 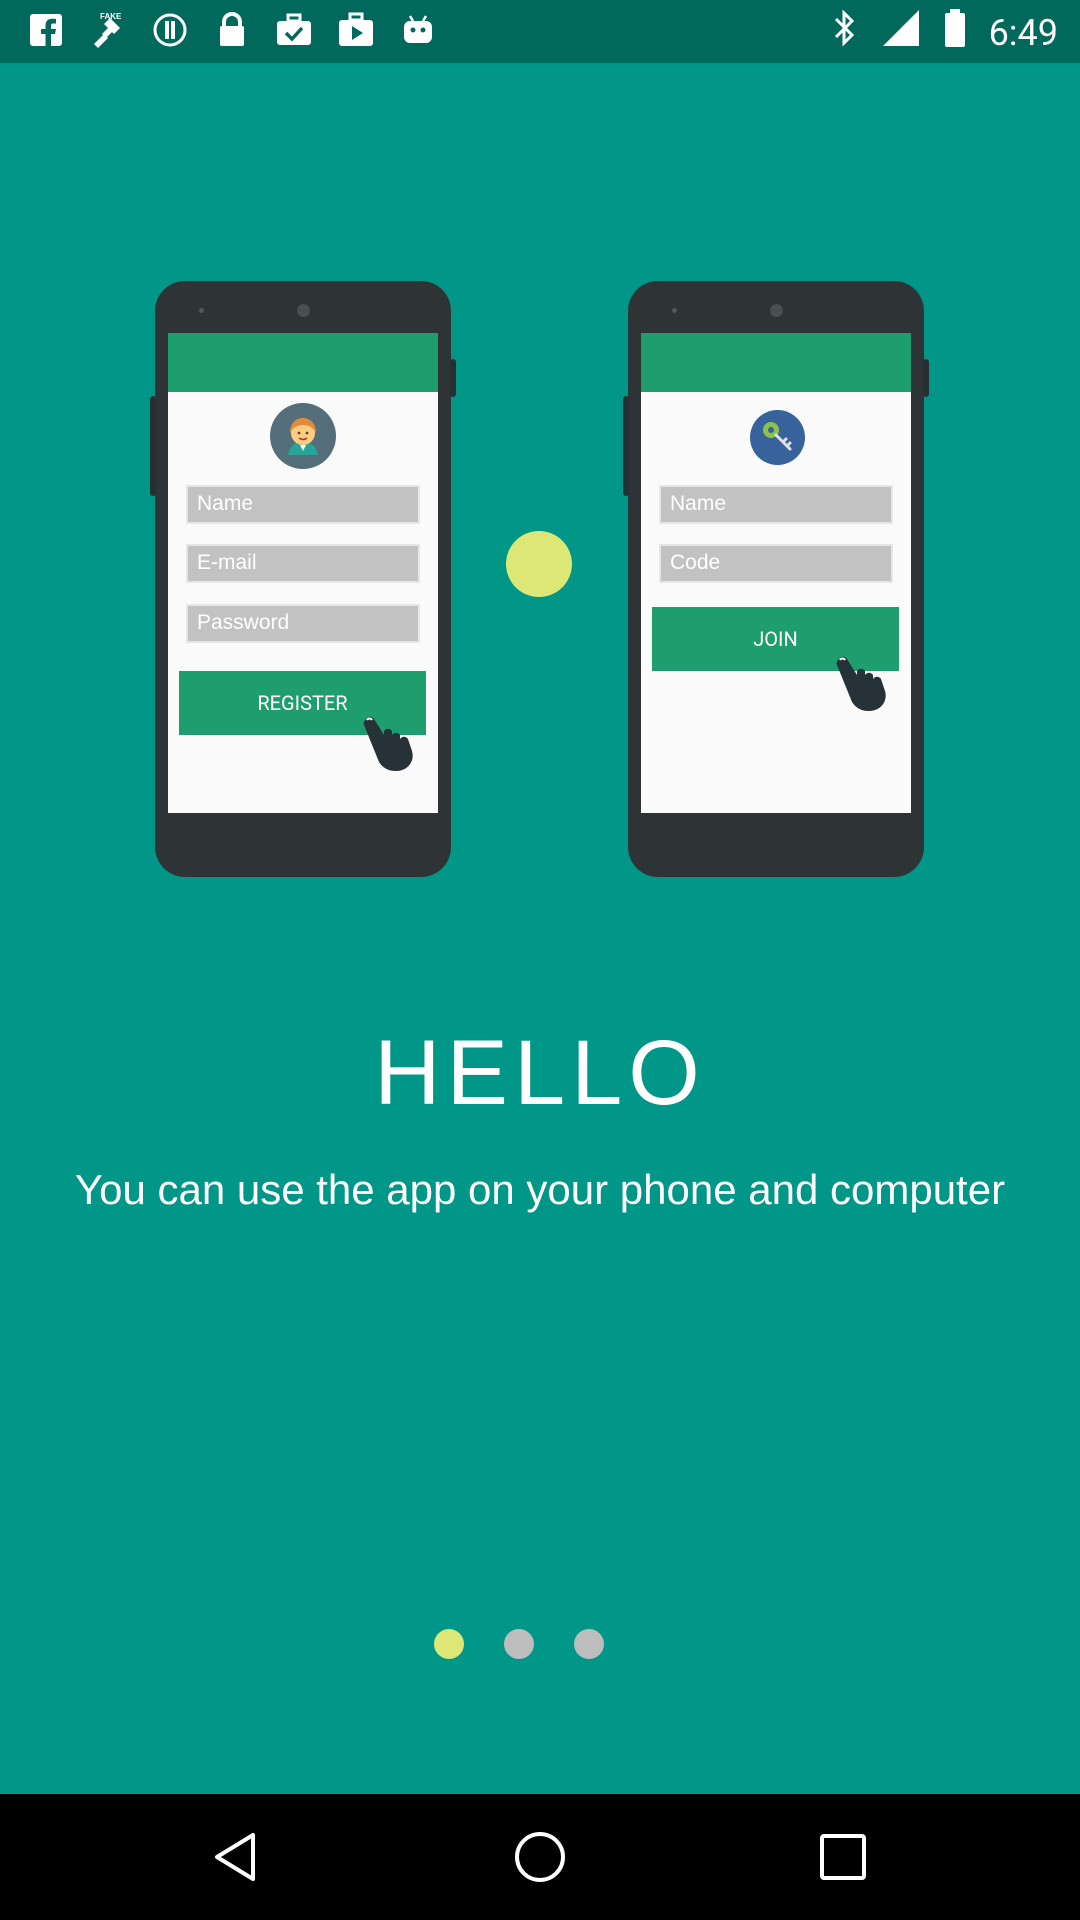 I want to click on signal-icon, so click(x=901, y=32).